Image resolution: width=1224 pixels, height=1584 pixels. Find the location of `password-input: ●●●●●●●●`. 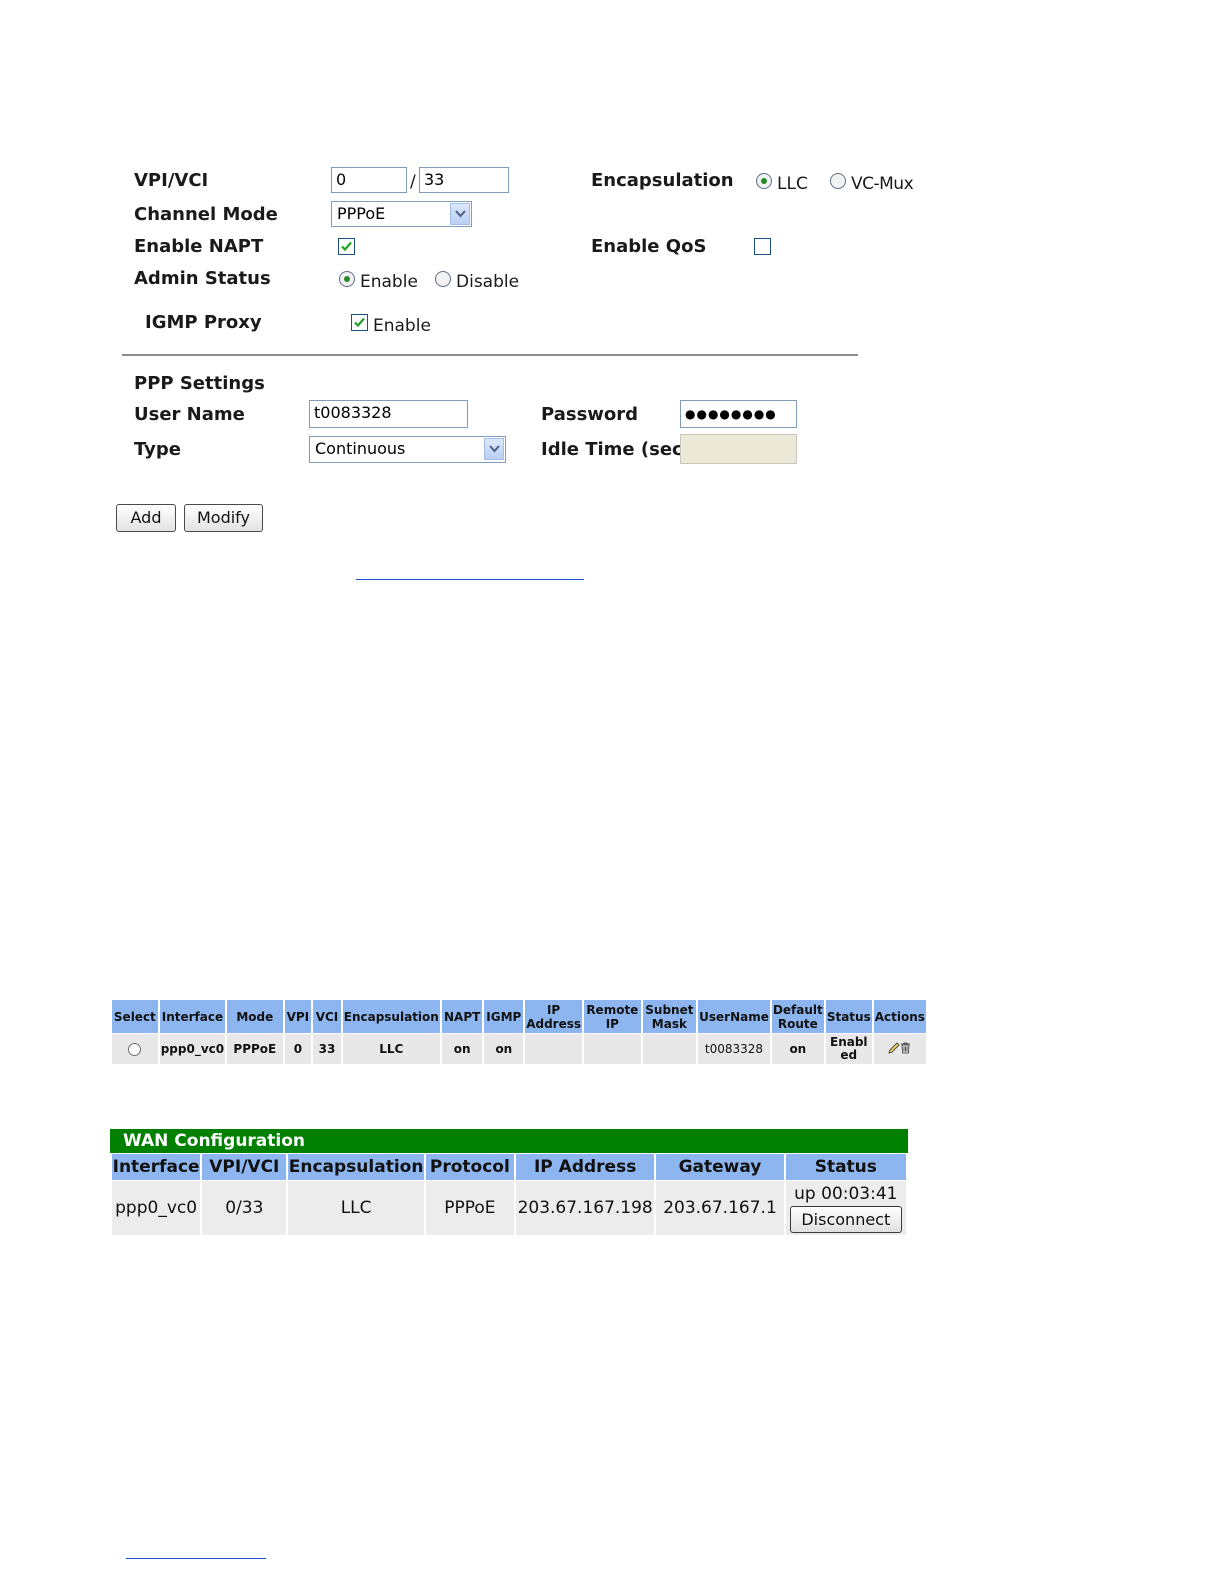

password-input: ●●●●●●●● is located at coordinates (738, 414).